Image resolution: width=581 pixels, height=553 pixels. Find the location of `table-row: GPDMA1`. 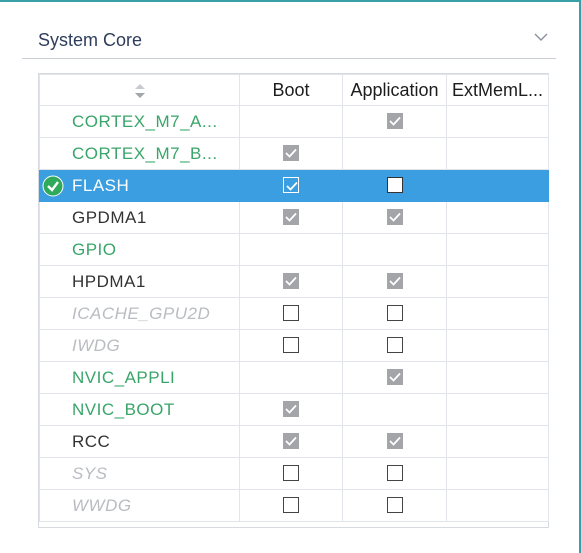

table-row: GPDMA1 is located at coordinates (294, 217).